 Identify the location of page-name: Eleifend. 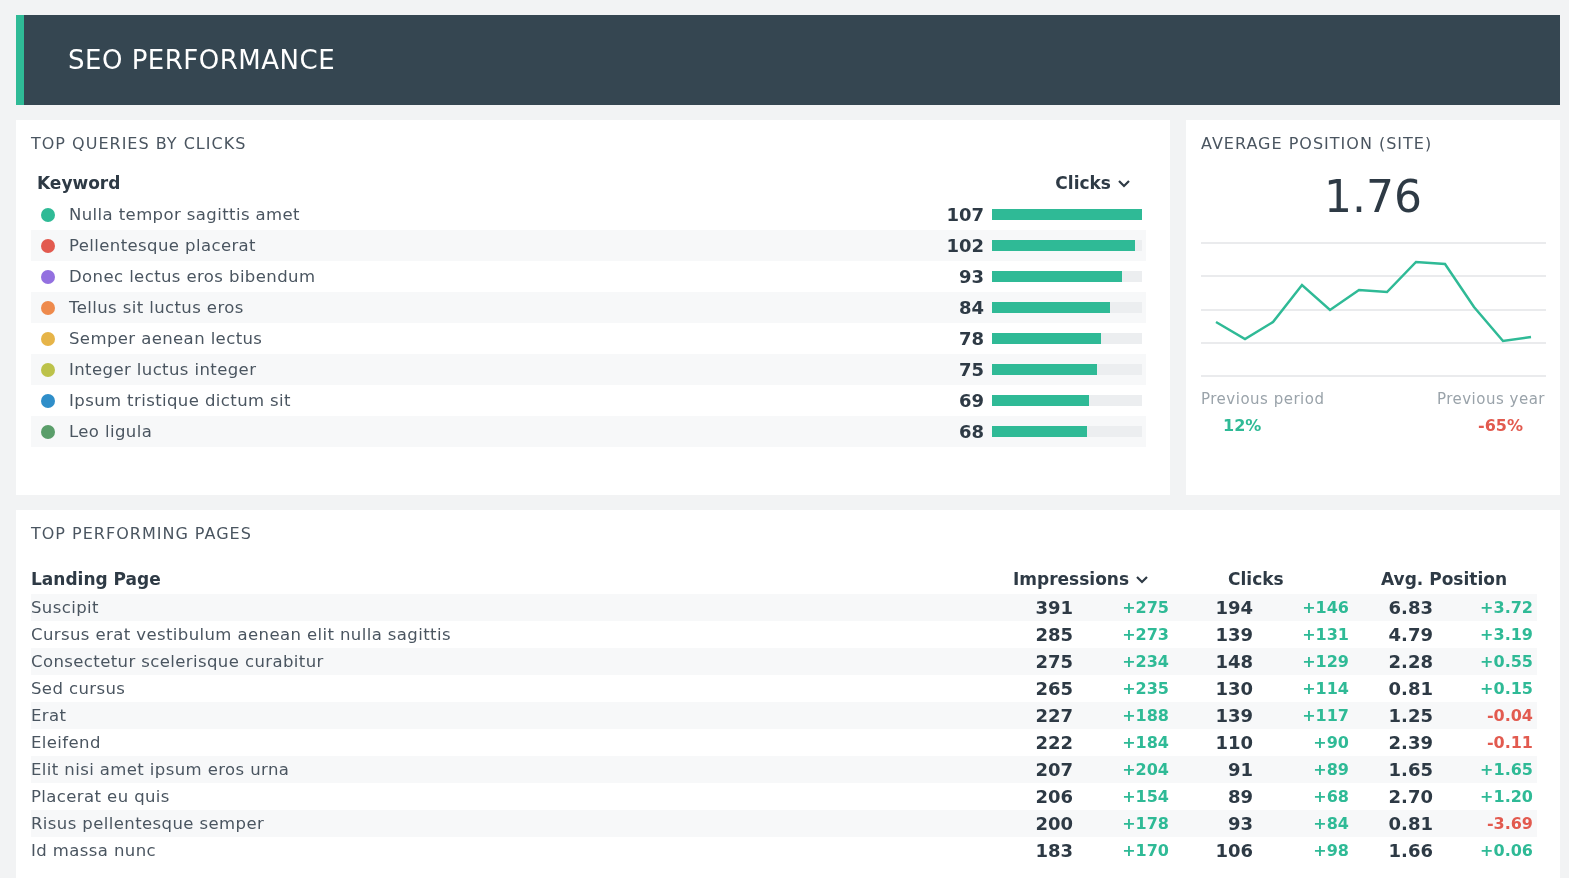
(66, 742).